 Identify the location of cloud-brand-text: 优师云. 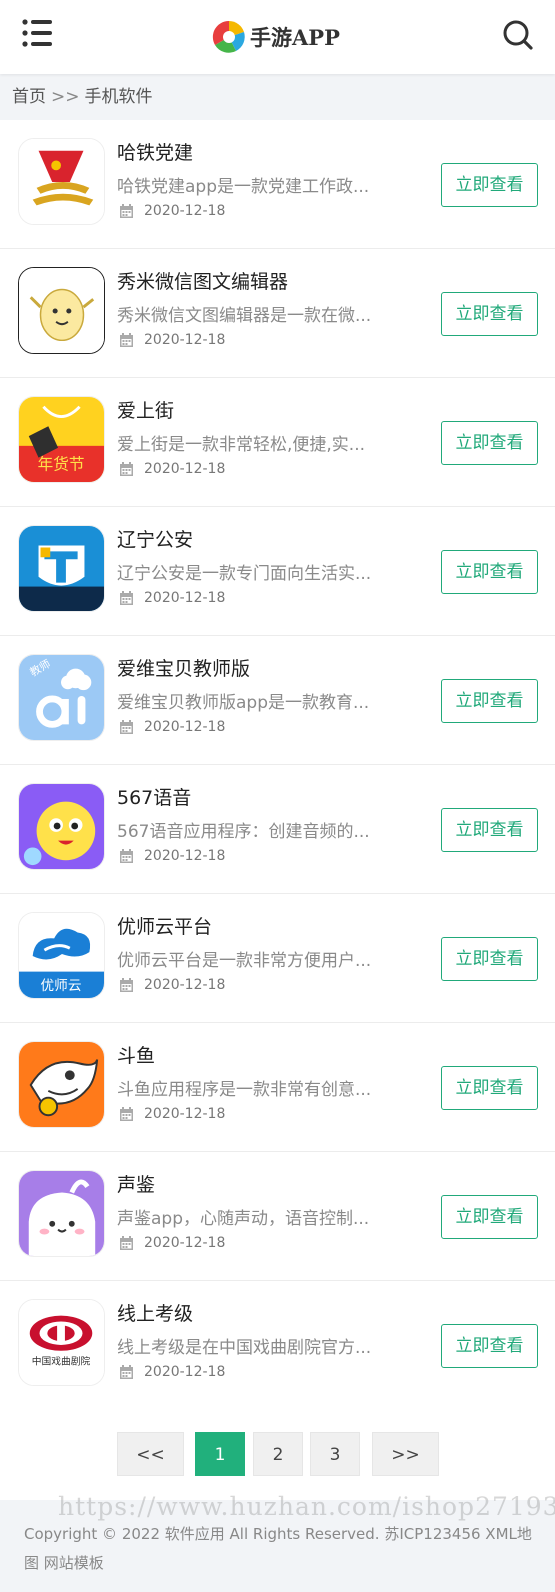
(61, 986).